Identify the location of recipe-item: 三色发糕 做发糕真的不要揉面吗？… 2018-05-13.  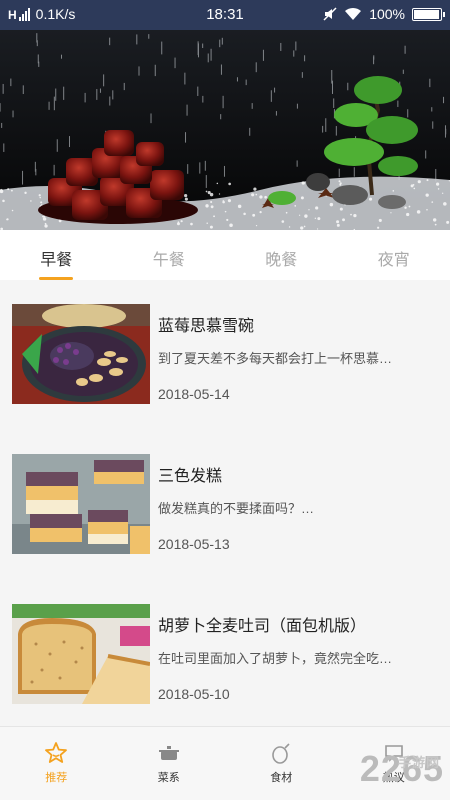
(225, 504).